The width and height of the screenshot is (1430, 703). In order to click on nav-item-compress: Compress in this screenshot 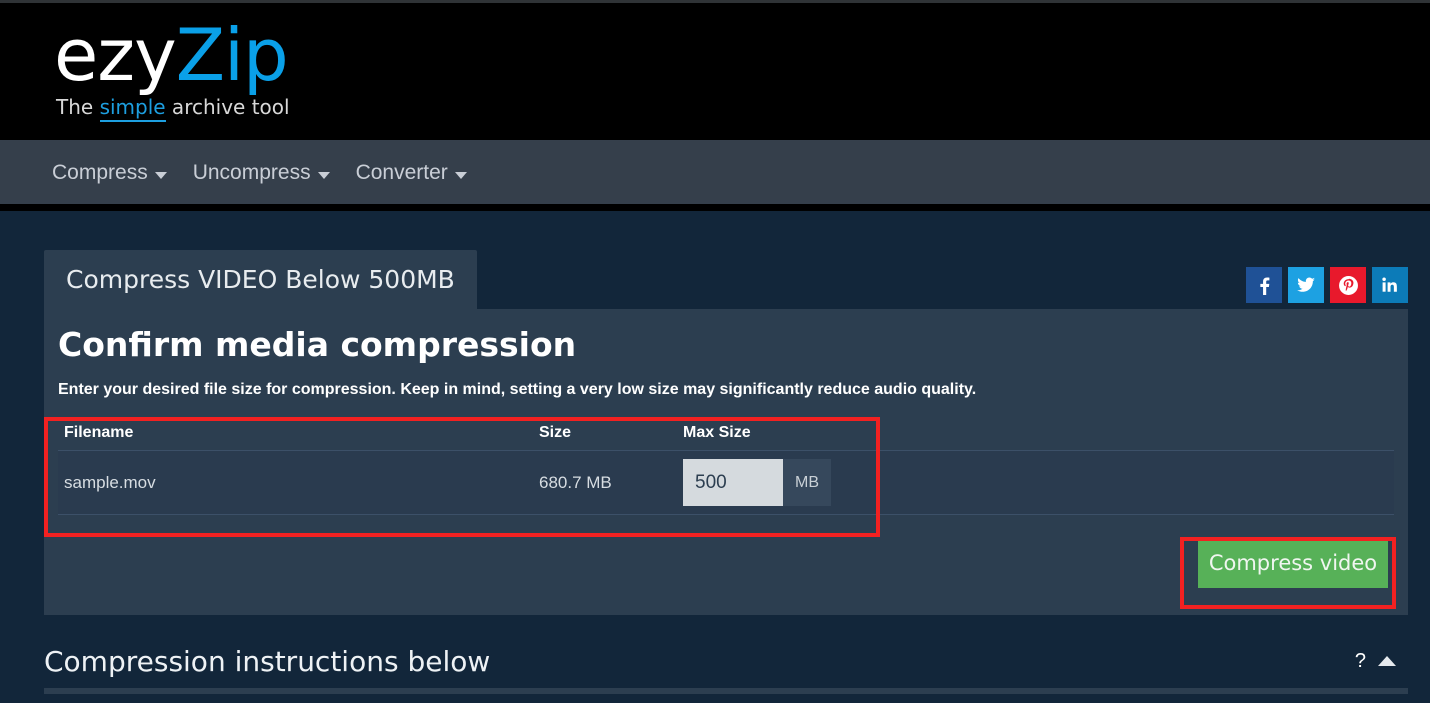, I will do `click(109, 173)`.